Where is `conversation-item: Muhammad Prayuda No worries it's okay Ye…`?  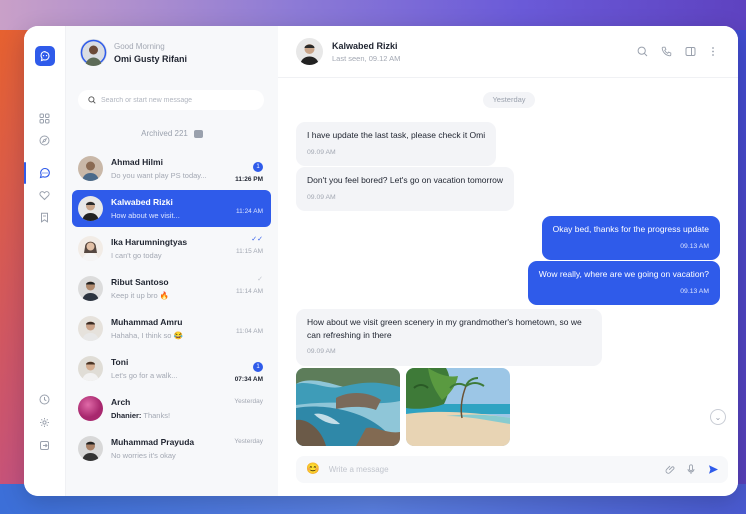 conversation-item: Muhammad Prayuda No worries it's okay Ye… is located at coordinates (171, 448).